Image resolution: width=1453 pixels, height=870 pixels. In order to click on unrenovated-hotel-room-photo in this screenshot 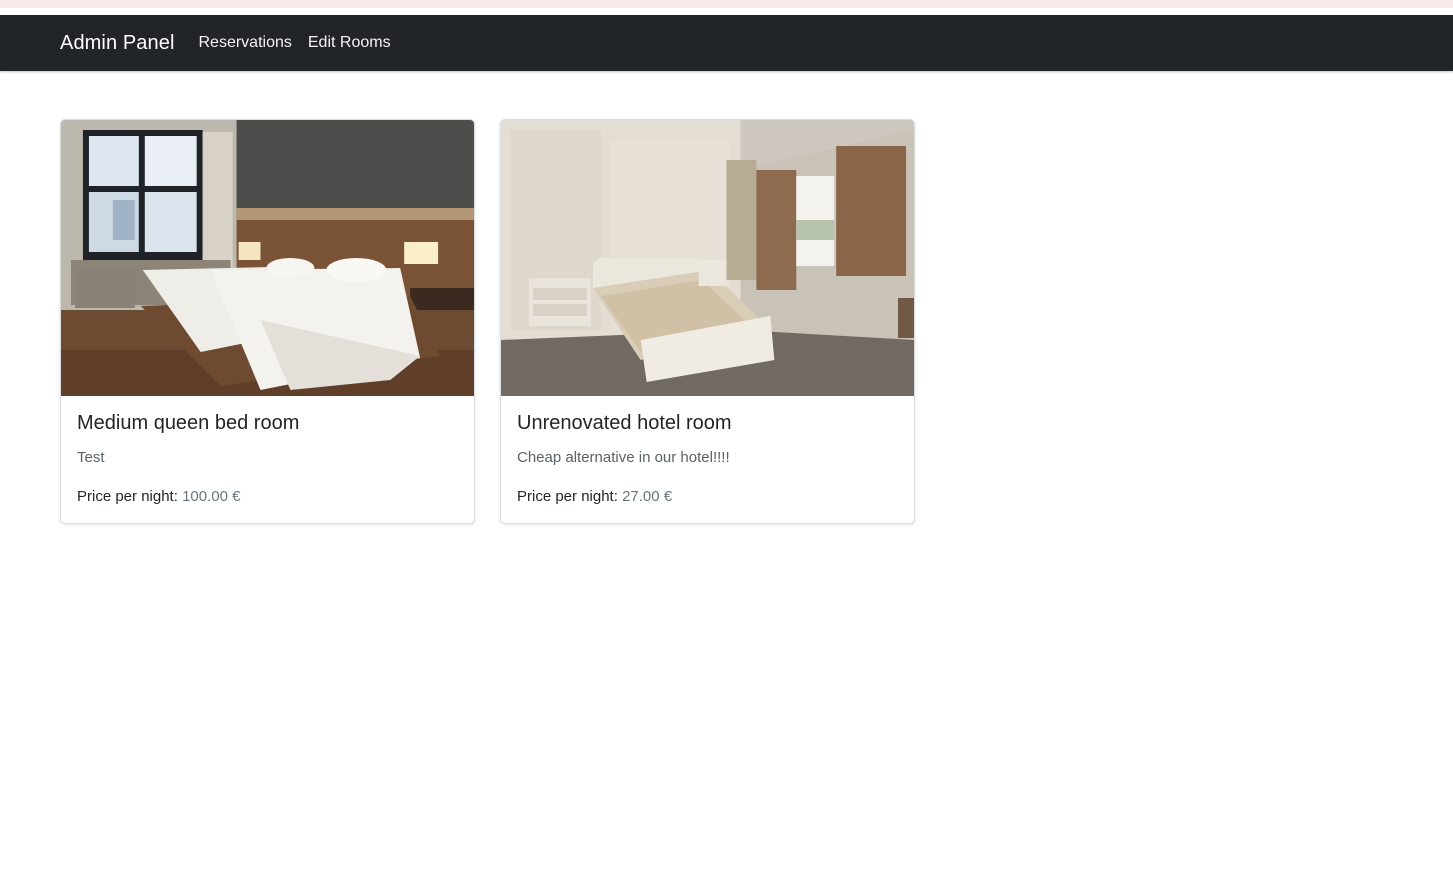, I will do `click(707, 258)`.